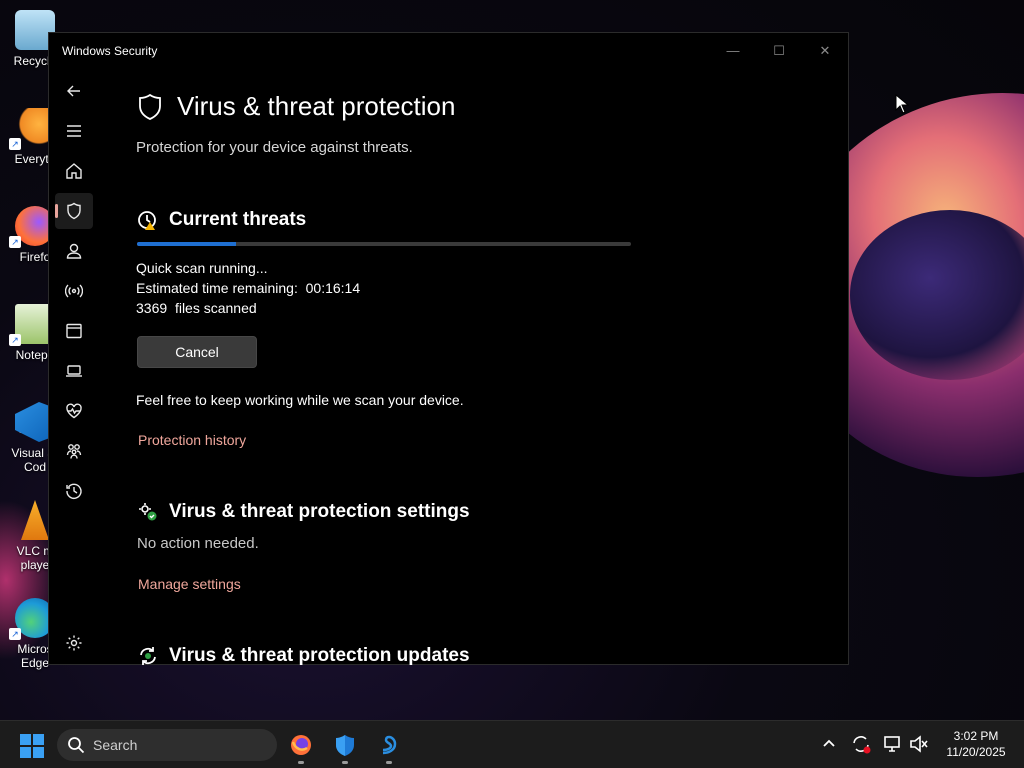 This screenshot has width=1024, height=768. Describe the element at coordinates (32, 746) in the screenshot. I see `start-button` at that location.